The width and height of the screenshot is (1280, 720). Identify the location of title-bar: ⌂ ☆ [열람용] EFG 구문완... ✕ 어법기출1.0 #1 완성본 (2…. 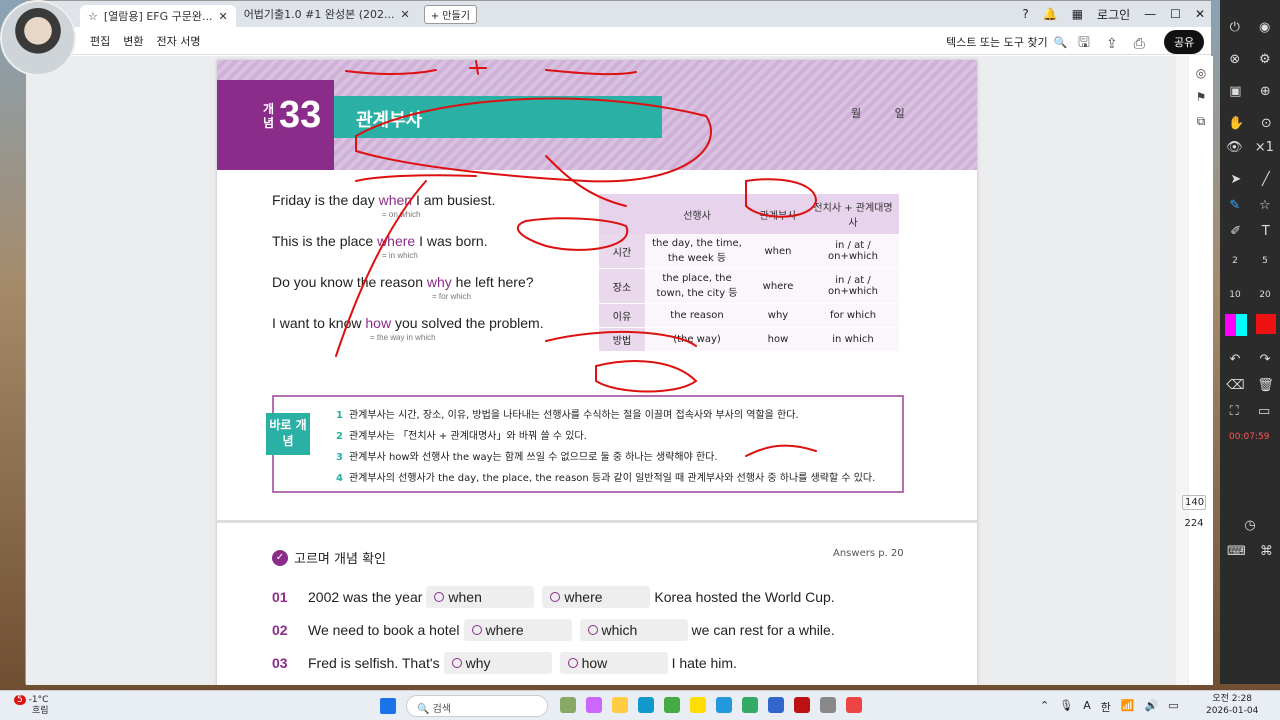
(618, 14).